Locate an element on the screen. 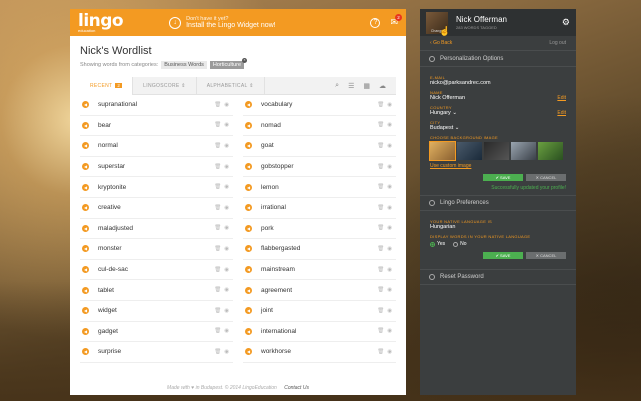  category-tag-horticulture: Horticulture × is located at coordinates (228, 63).